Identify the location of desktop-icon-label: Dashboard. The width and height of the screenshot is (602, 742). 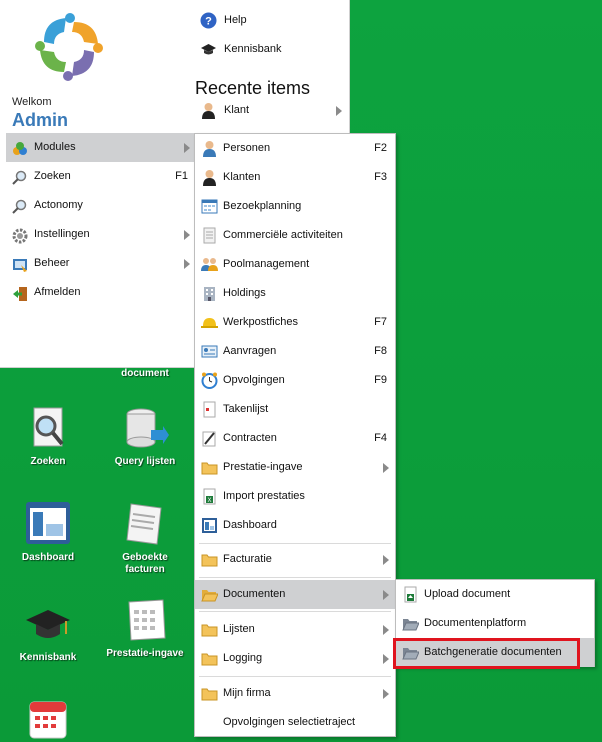
(48, 557).